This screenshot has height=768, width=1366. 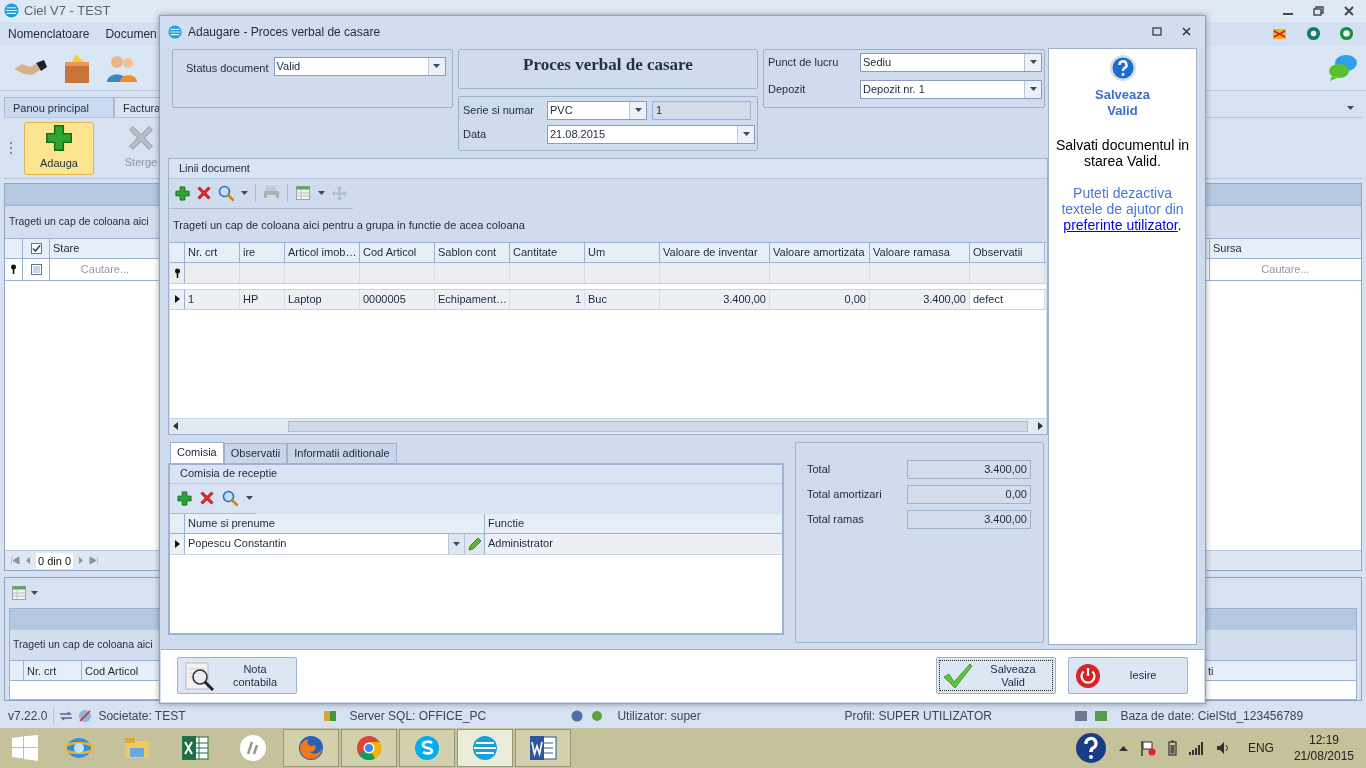 What do you see at coordinates (81, 561) in the screenshot?
I see `next-page-icon` at bounding box center [81, 561].